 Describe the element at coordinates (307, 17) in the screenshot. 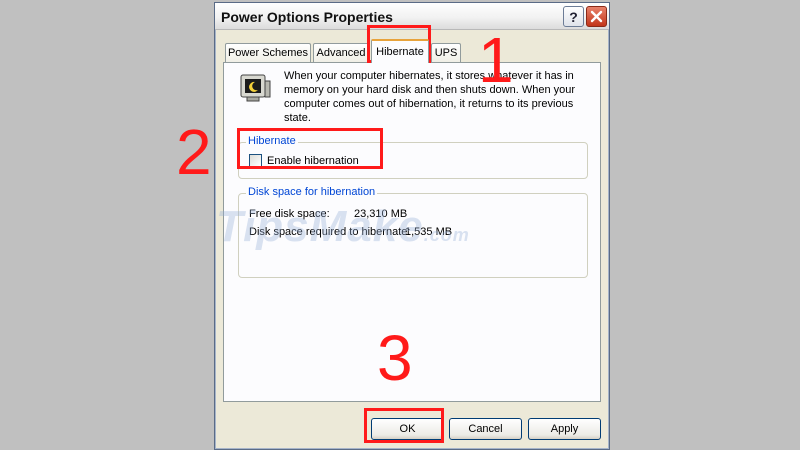

I see `window-title: Power Options Properties` at that location.